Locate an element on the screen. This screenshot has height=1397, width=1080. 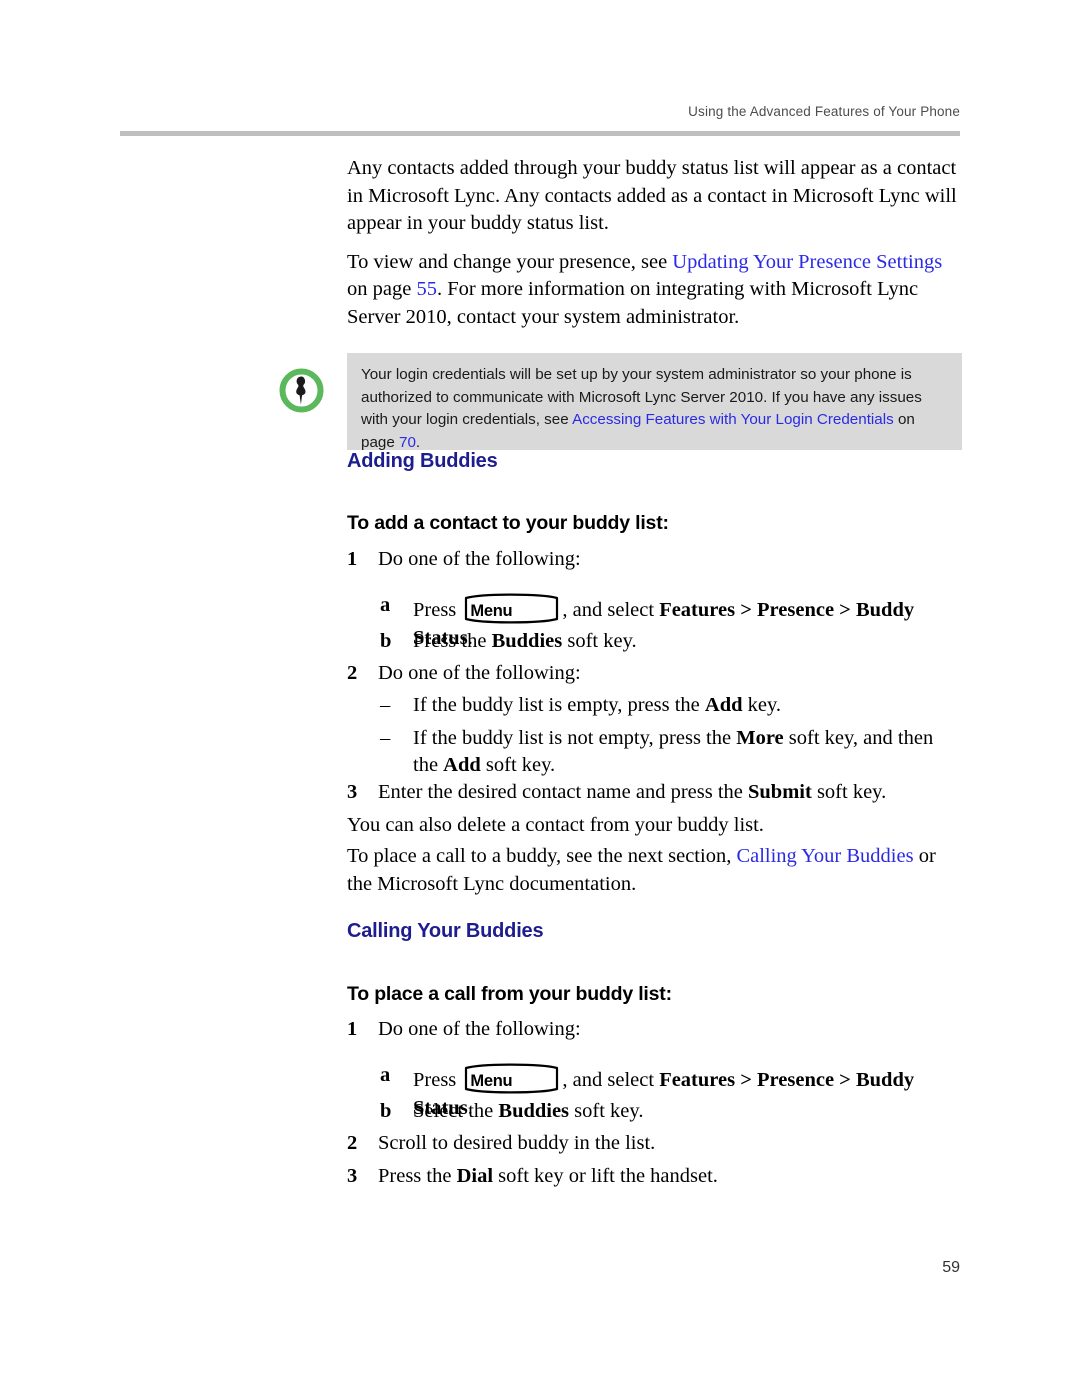
step-2-adding: 2 Do one of the following: is located at coordinates (654, 673).